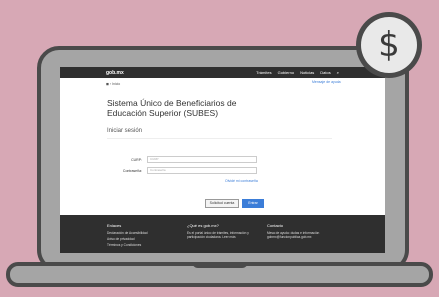 The image size is (439, 297). I want to click on footer-links-title: Enlaces, so click(114, 225).